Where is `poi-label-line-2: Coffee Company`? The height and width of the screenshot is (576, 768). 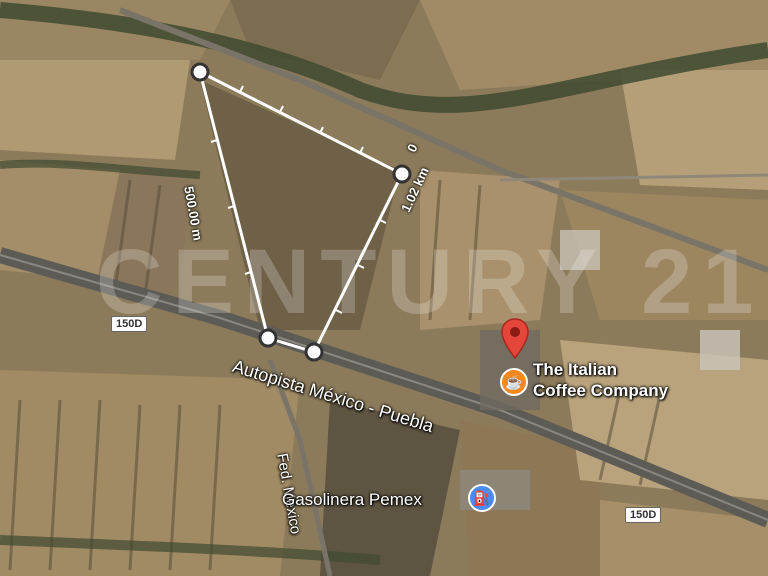 poi-label-line-2: Coffee Company is located at coordinates (601, 390).